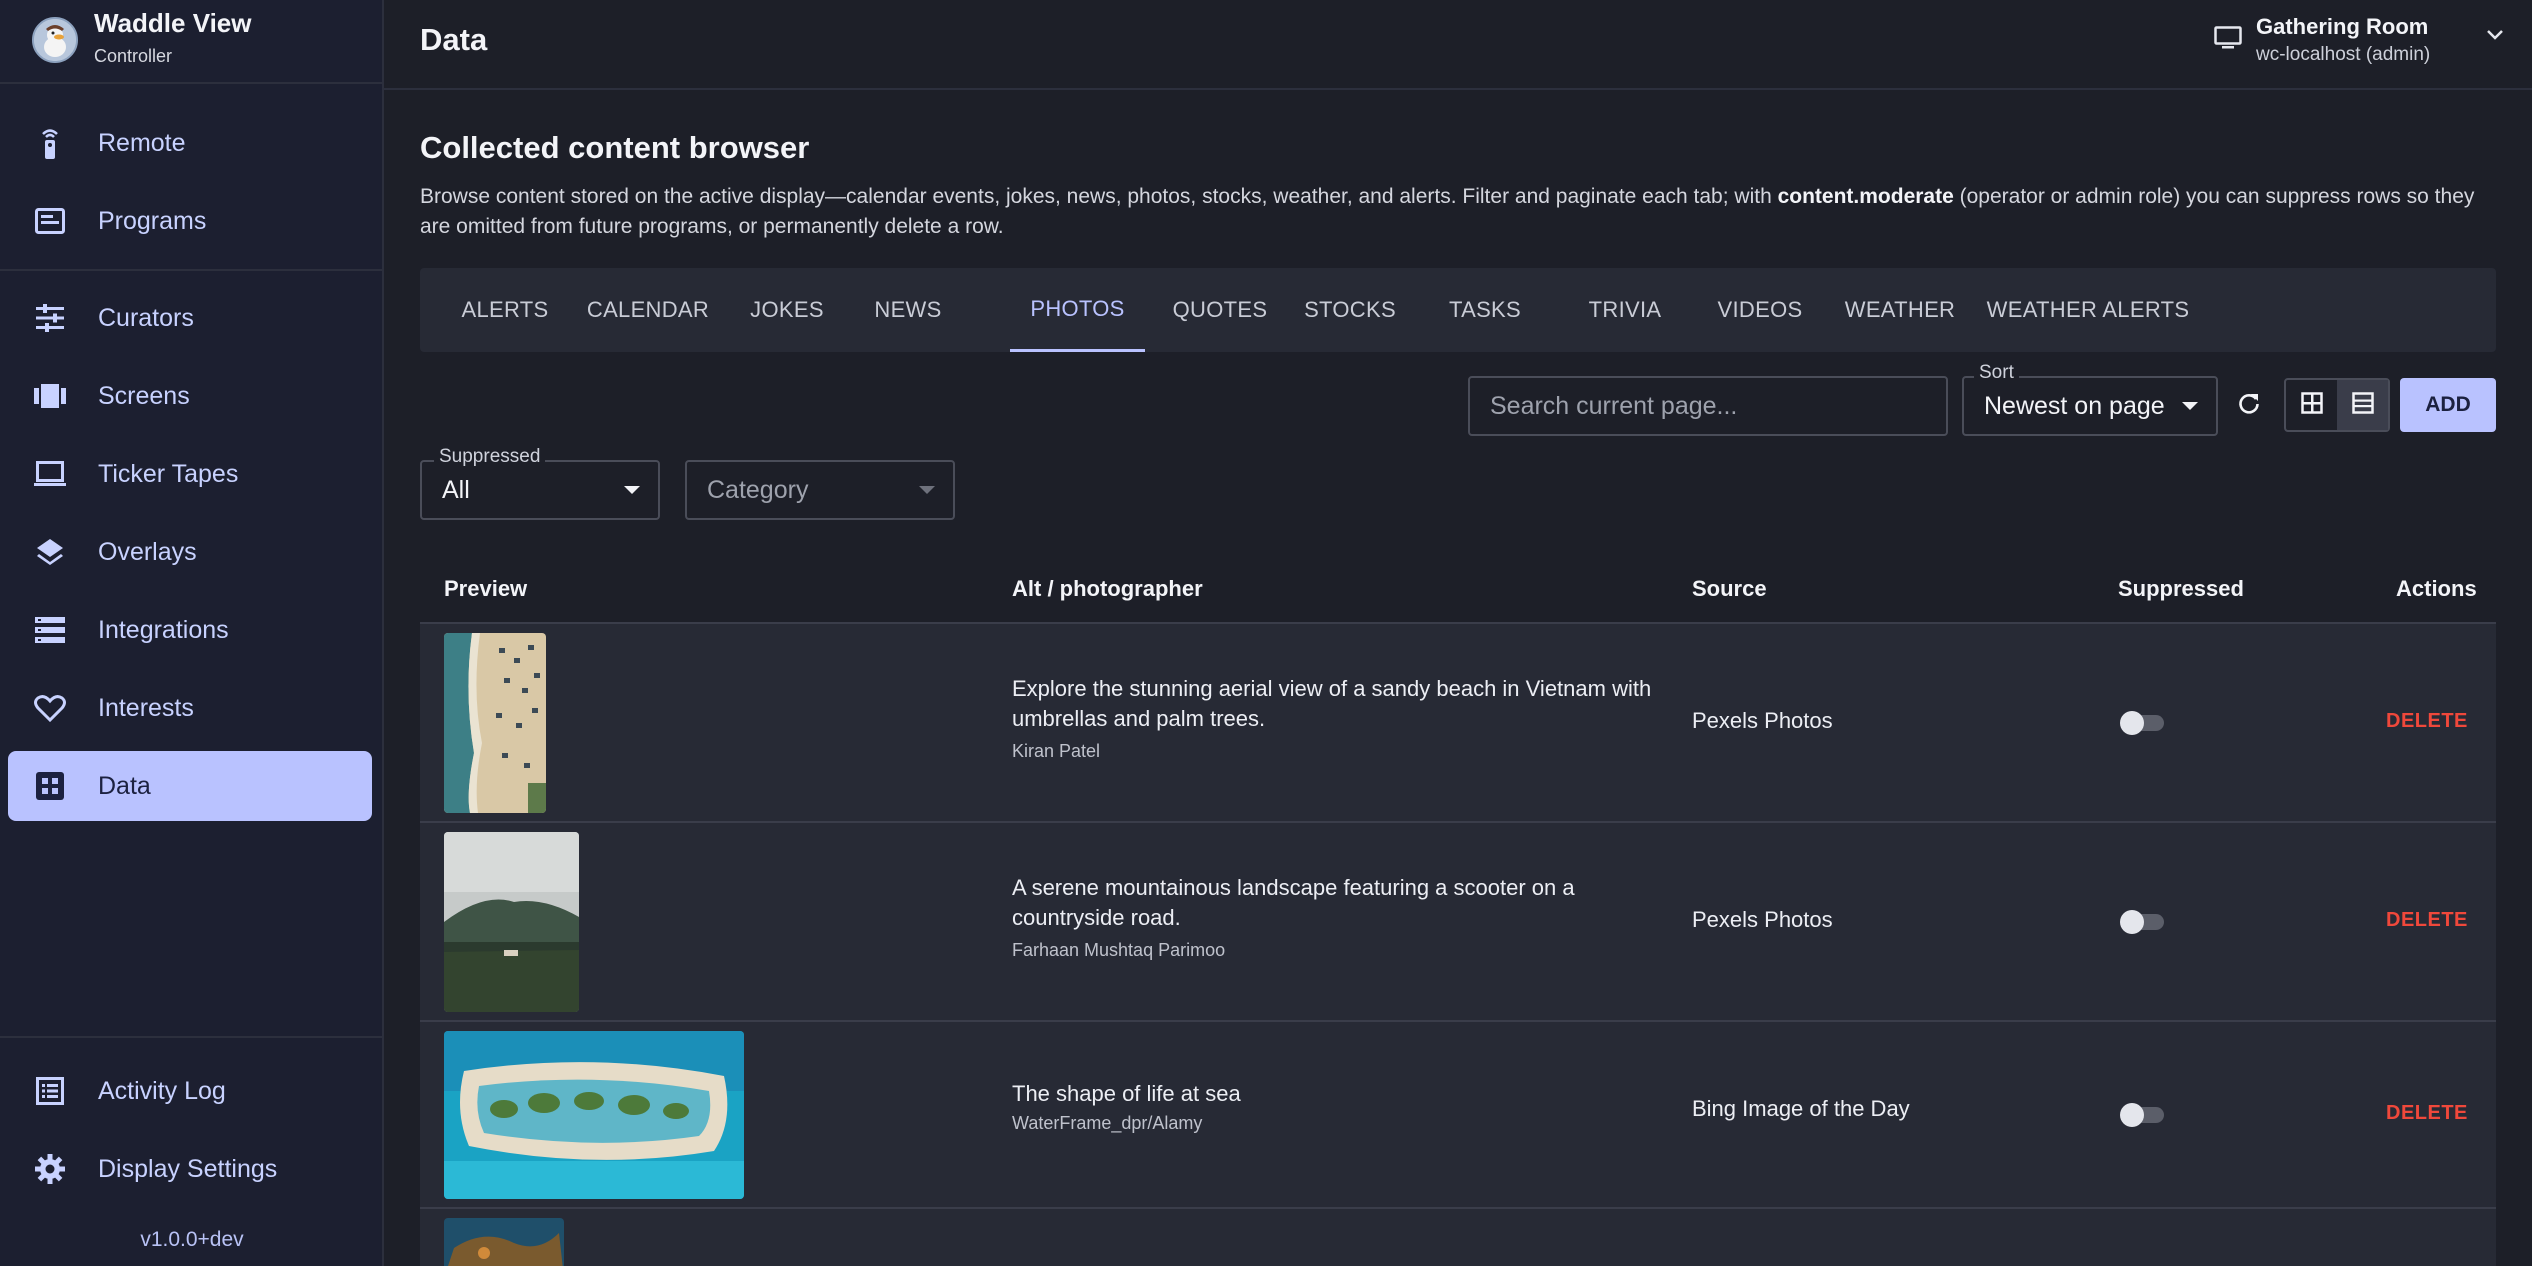  I want to click on sidebar-item-ticker-tapes: Ticker Tapes, so click(190, 474).